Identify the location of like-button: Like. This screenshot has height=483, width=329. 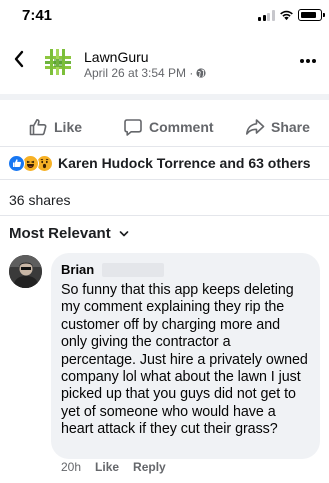
(55, 127).